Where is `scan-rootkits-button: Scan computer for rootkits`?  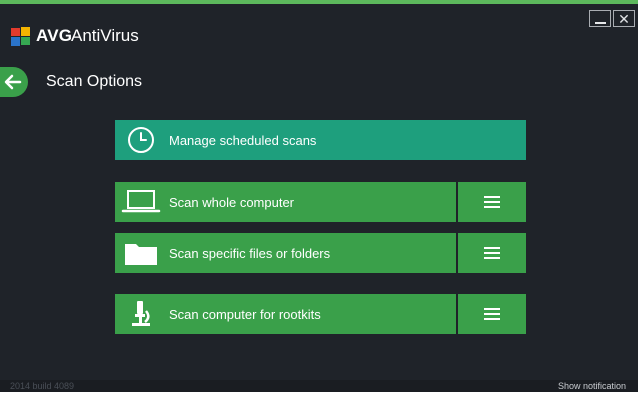
scan-rootkits-button: Scan computer for rootkits is located at coordinates (285, 314).